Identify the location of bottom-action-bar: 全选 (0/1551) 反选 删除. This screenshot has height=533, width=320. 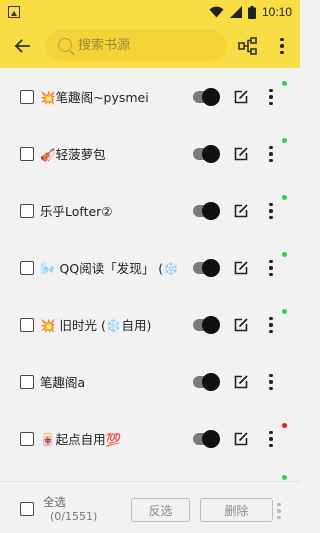
(150, 507).